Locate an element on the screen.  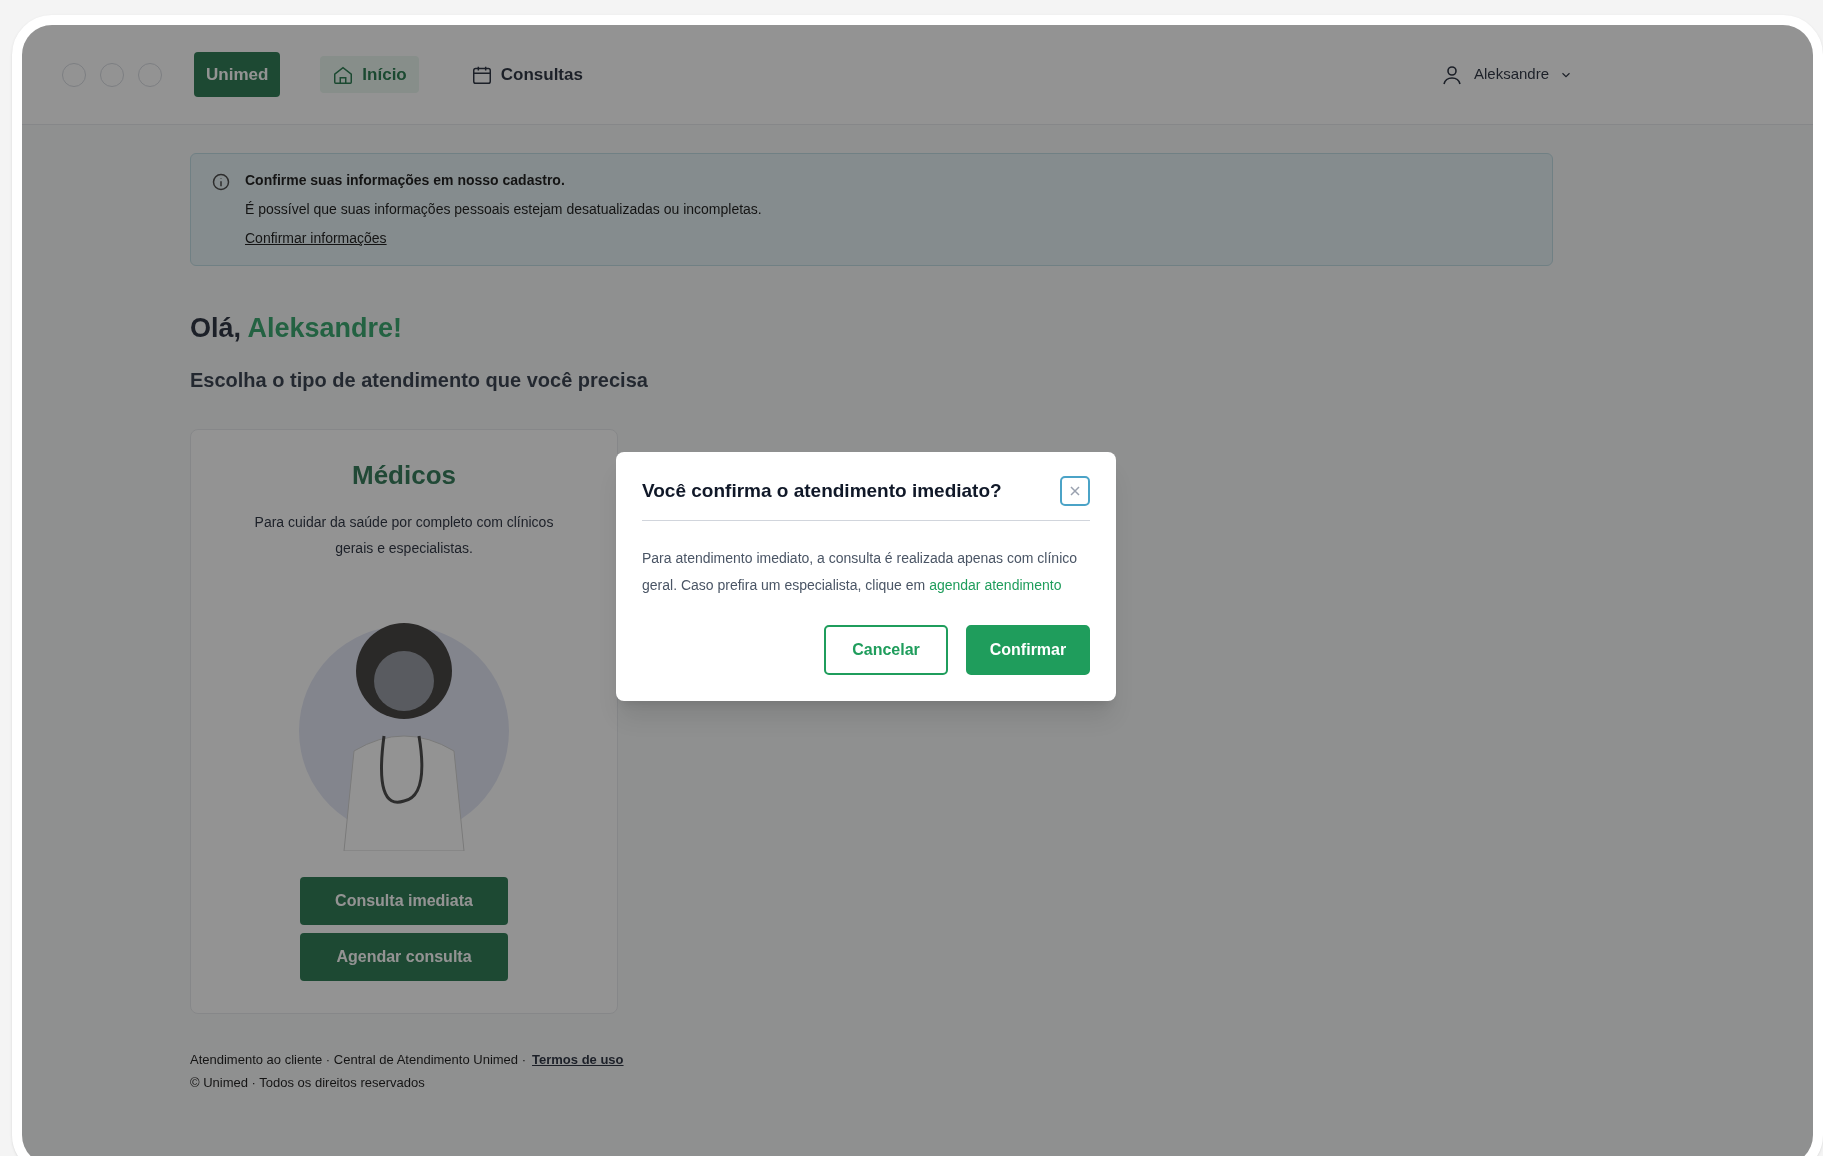
card-button: Agendar consulta is located at coordinates (404, 956).